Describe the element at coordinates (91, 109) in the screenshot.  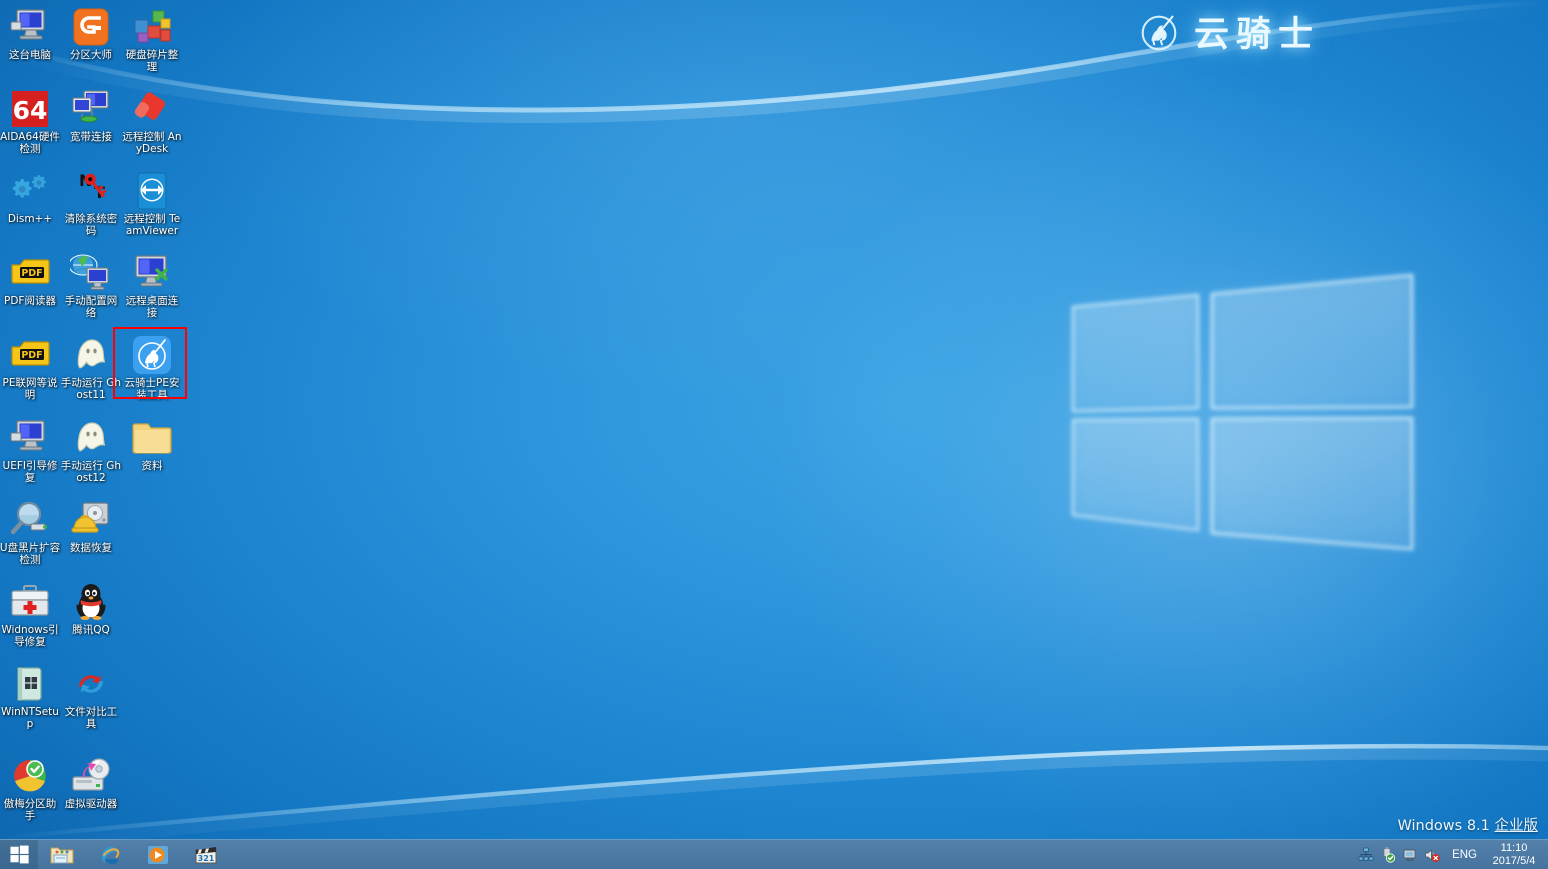
I see `broadband-icon` at that location.